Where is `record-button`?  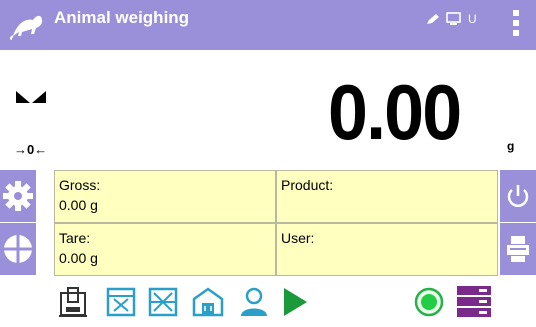 record-button is located at coordinates (429, 302).